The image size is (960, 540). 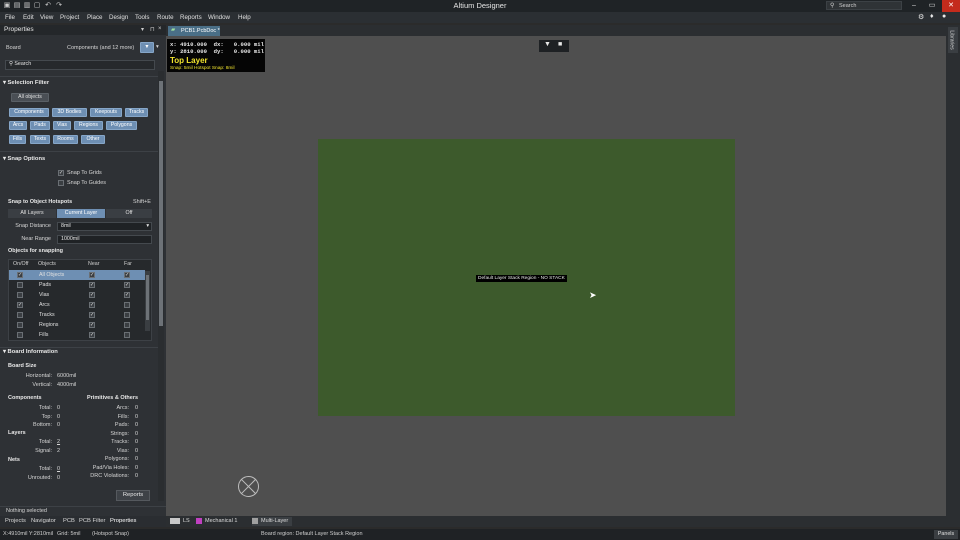 What do you see at coordinates (29, 112) in the screenshot?
I see `filter-chip-components: Components` at bounding box center [29, 112].